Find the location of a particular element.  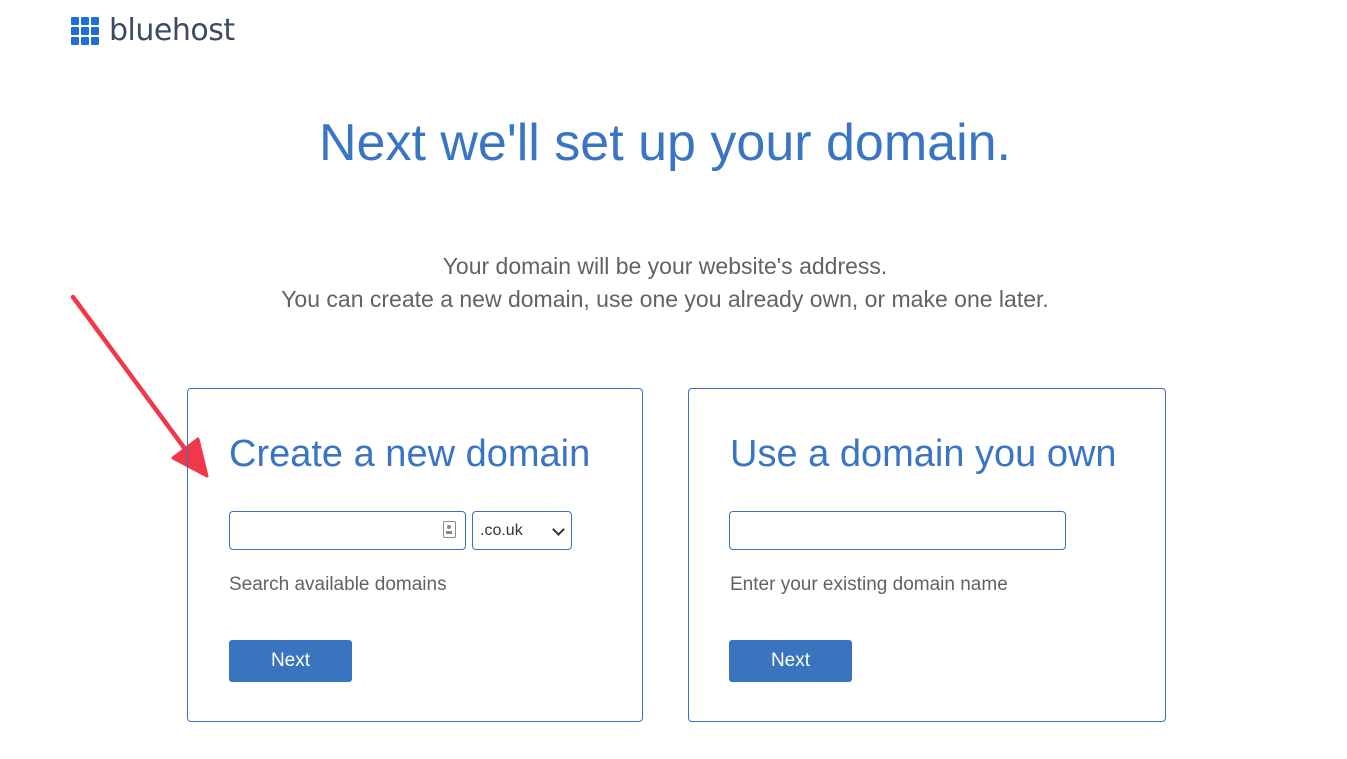

page-title: Next we'll set up your domain. is located at coordinates (665, 143).